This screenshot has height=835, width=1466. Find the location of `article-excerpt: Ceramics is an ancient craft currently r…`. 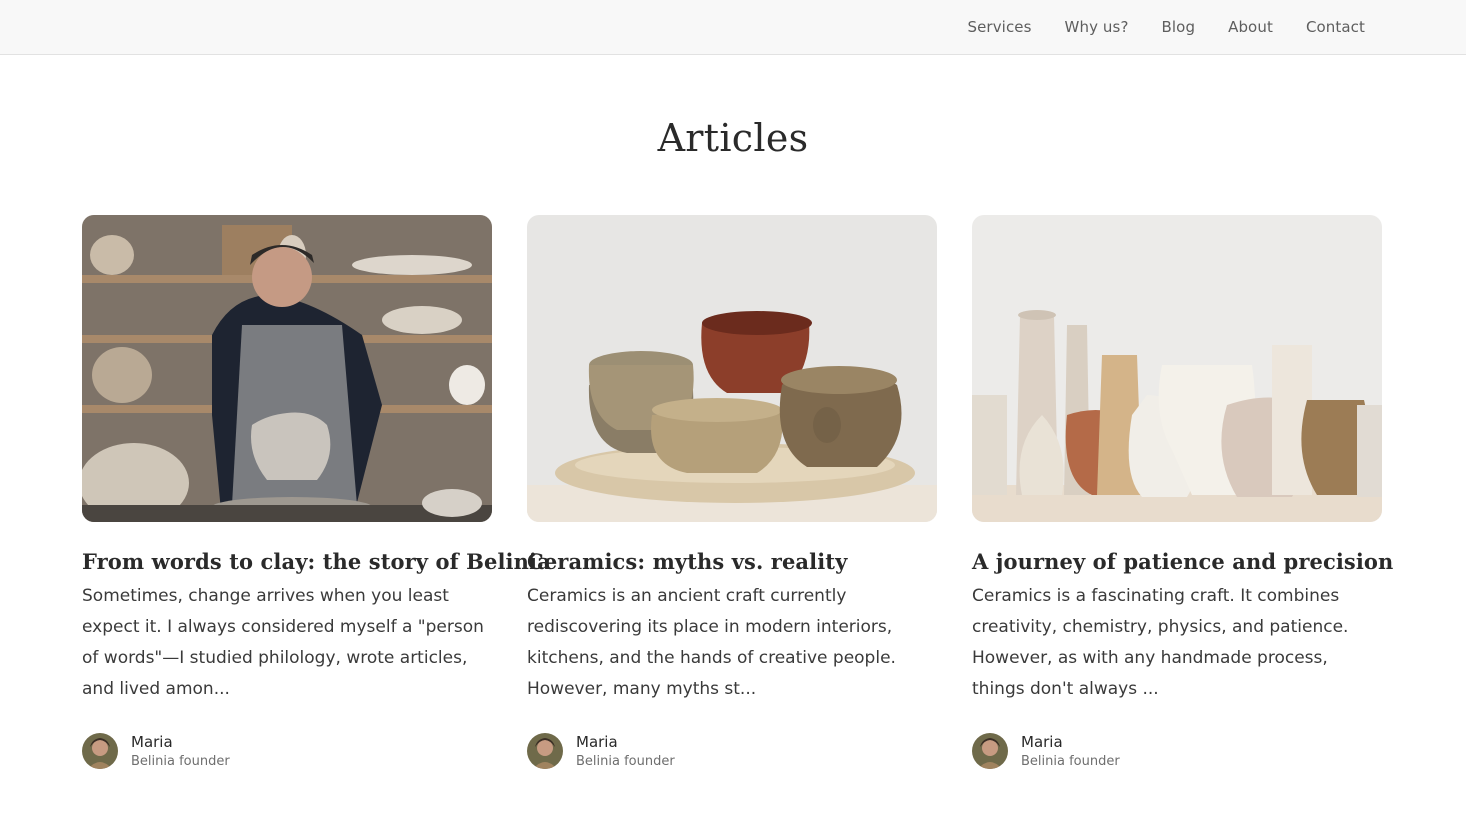

article-excerpt: Ceramics is an ancient craft currently r… is located at coordinates (711, 642).